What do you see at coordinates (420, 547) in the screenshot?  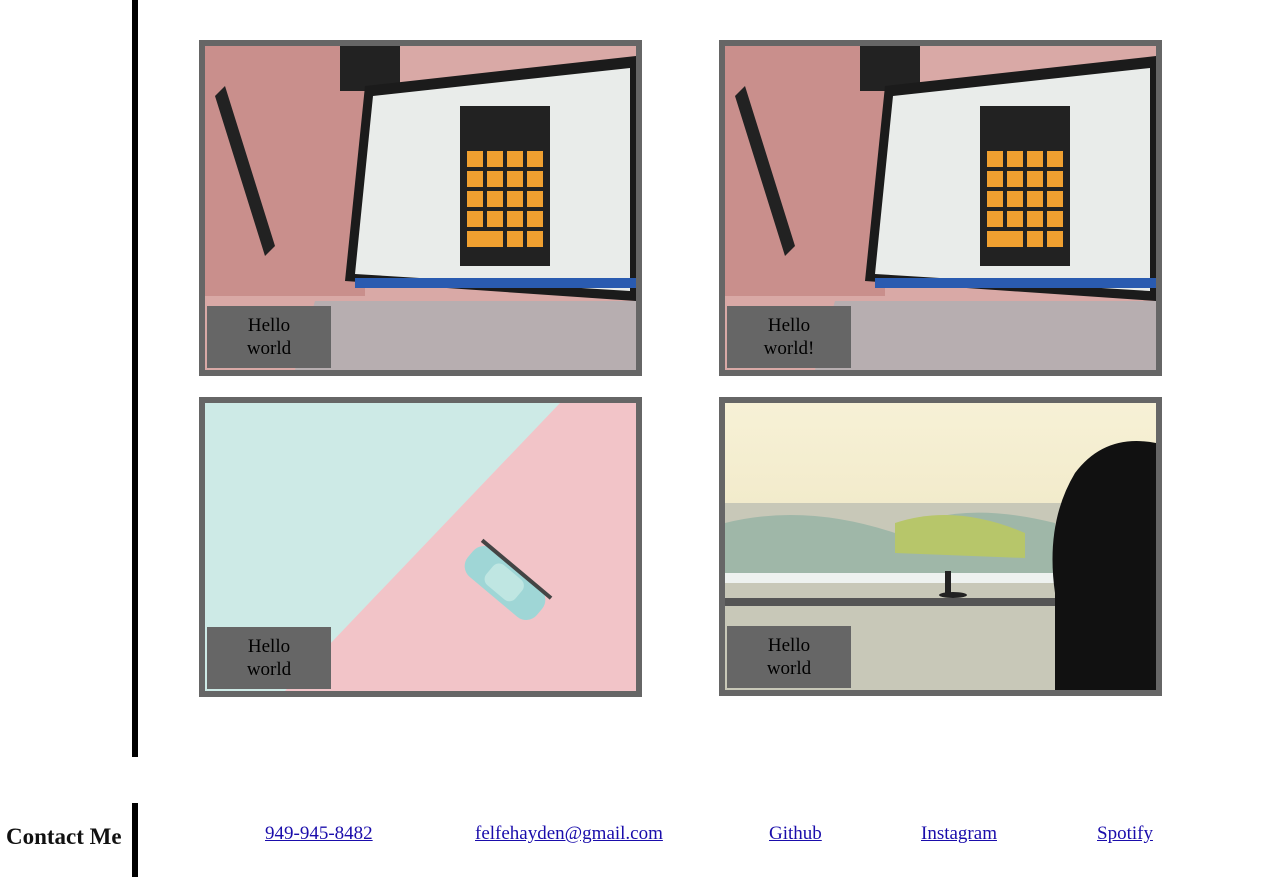 I see `project-card-3: Hello world` at bounding box center [420, 547].